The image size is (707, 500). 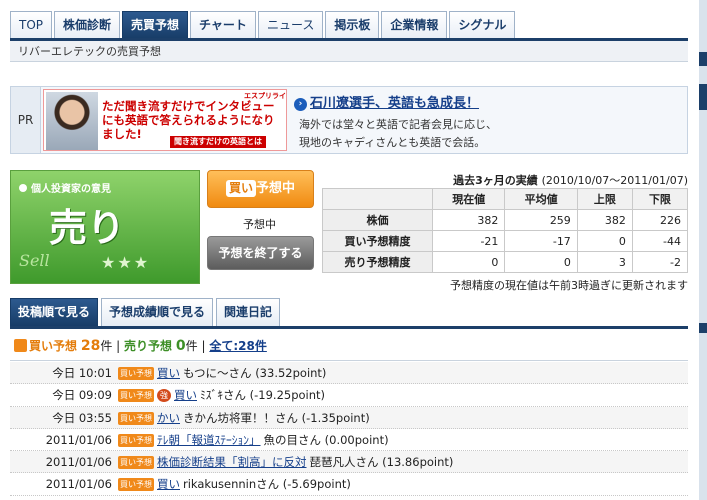 I want to click on list-tabs: 投稿順で見る 予想成績順で見る 関連日記, so click(x=145, y=312).